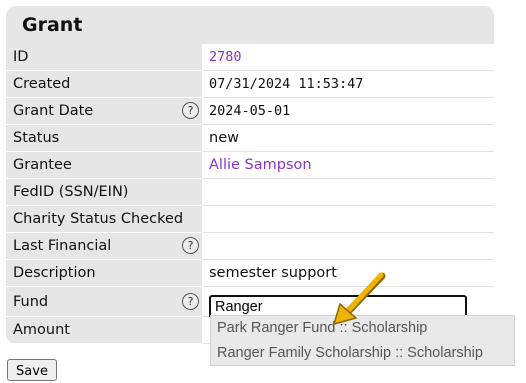 The width and height of the screenshot is (526, 383). What do you see at coordinates (104, 219) in the screenshot?
I see `field-label: Charity Status Checked` at bounding box center [104, 219].